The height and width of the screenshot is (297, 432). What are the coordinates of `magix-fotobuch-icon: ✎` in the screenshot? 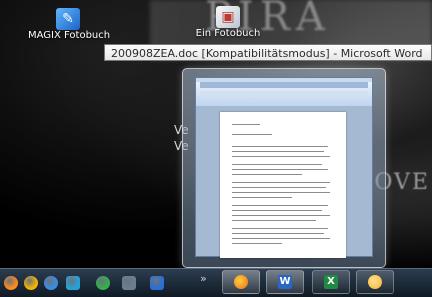 It's located at (68, 19).